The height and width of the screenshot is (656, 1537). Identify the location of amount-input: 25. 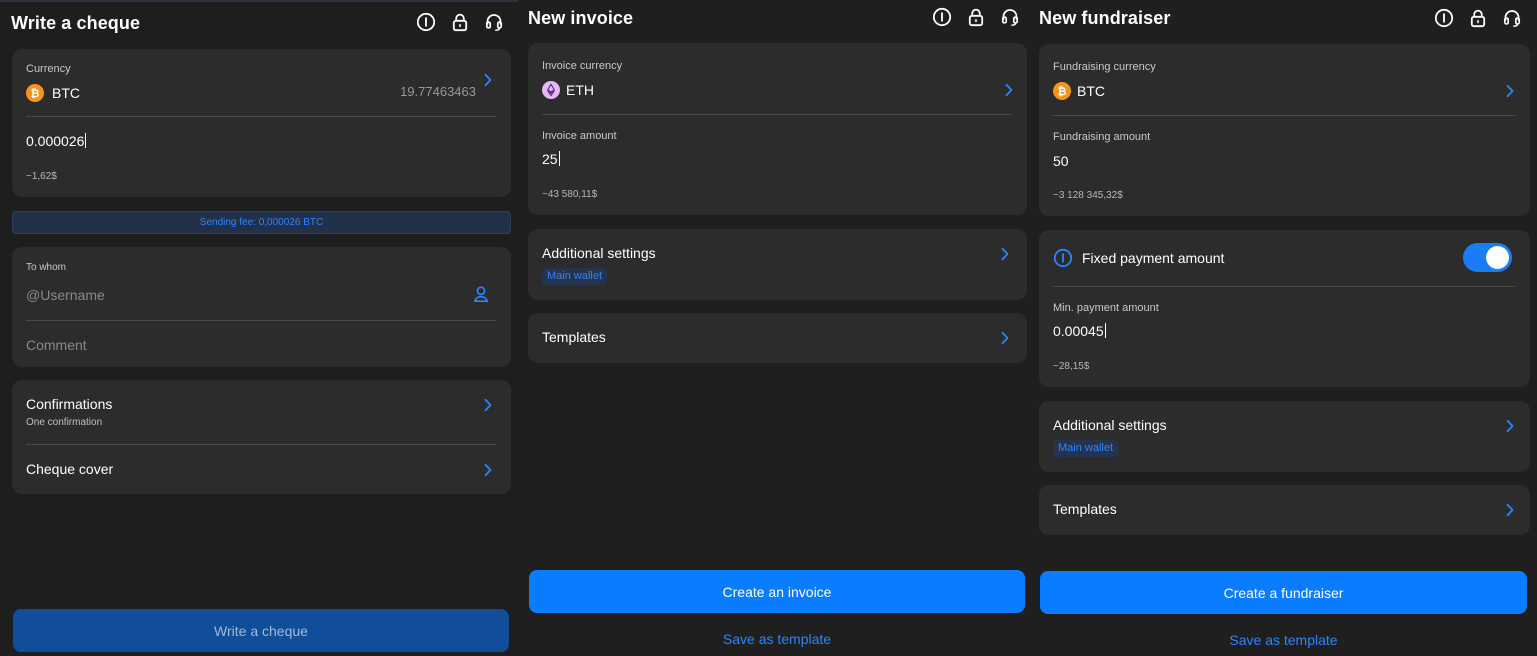
(551, 159).